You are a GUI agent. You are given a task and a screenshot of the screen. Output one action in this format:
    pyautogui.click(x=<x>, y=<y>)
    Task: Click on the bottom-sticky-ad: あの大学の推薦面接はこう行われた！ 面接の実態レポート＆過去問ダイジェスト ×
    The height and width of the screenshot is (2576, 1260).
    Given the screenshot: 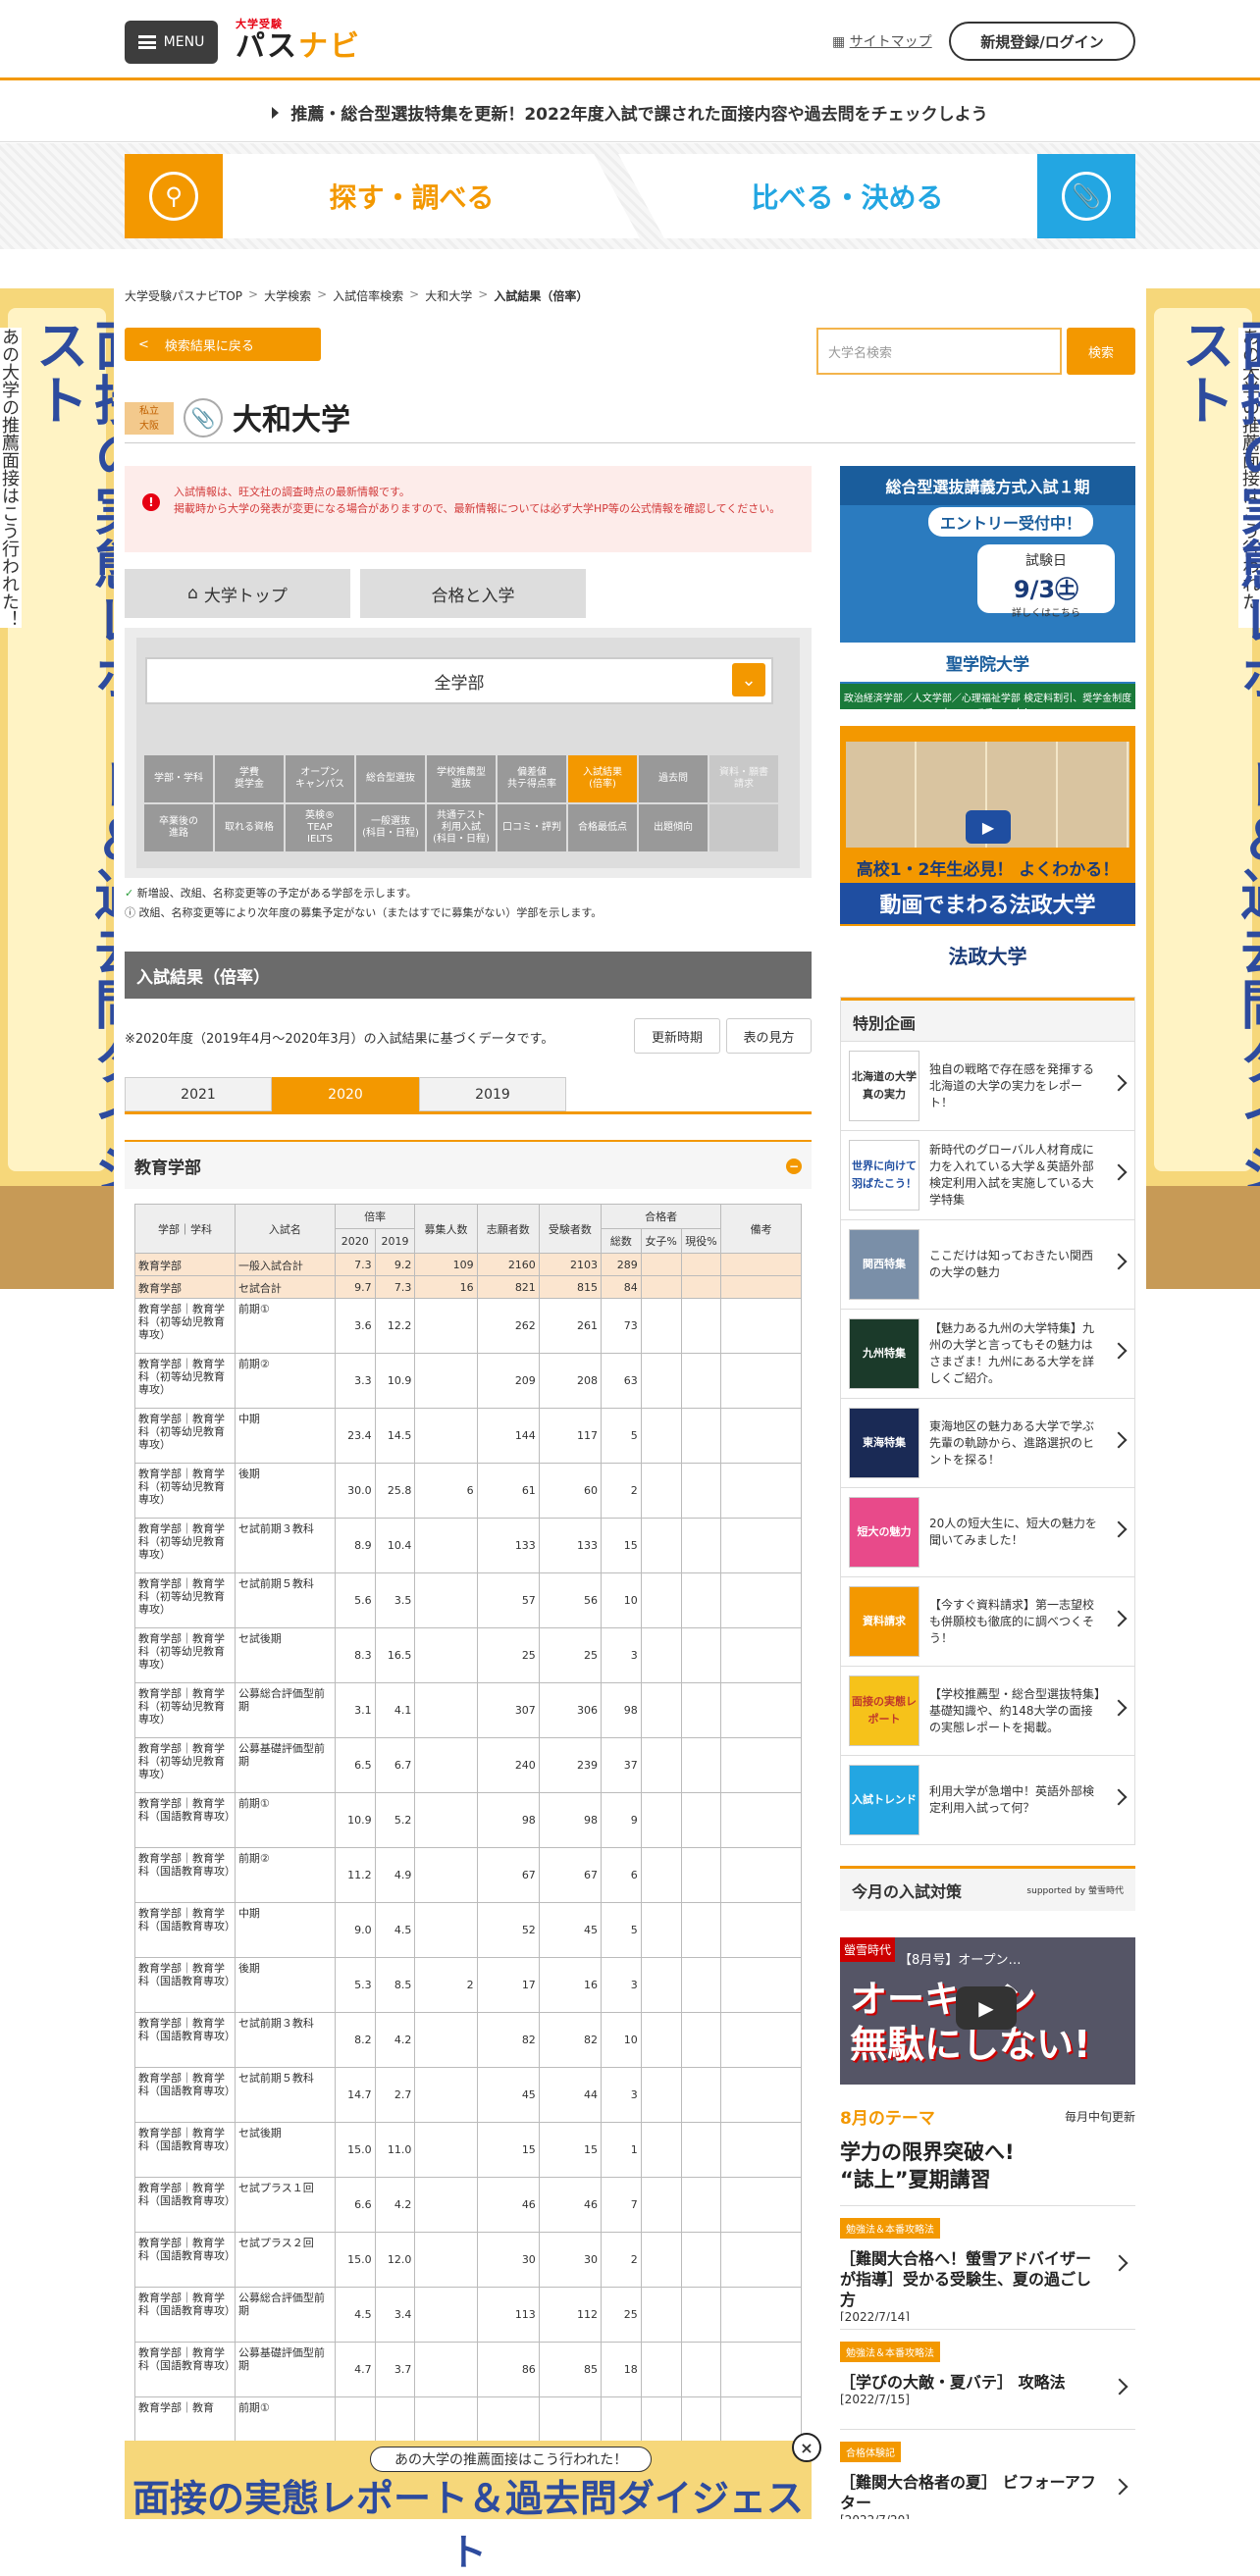 What is the action you would take?
    pyautogui.click(x=473, y=2503)
    